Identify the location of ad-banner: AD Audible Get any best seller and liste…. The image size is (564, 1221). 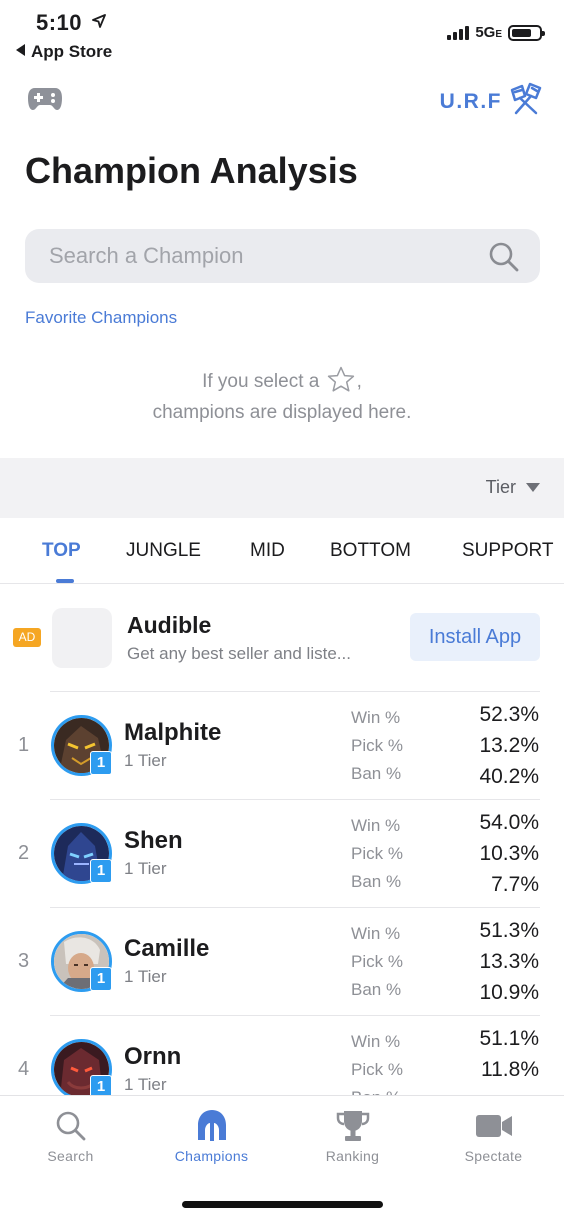
(282, 646).